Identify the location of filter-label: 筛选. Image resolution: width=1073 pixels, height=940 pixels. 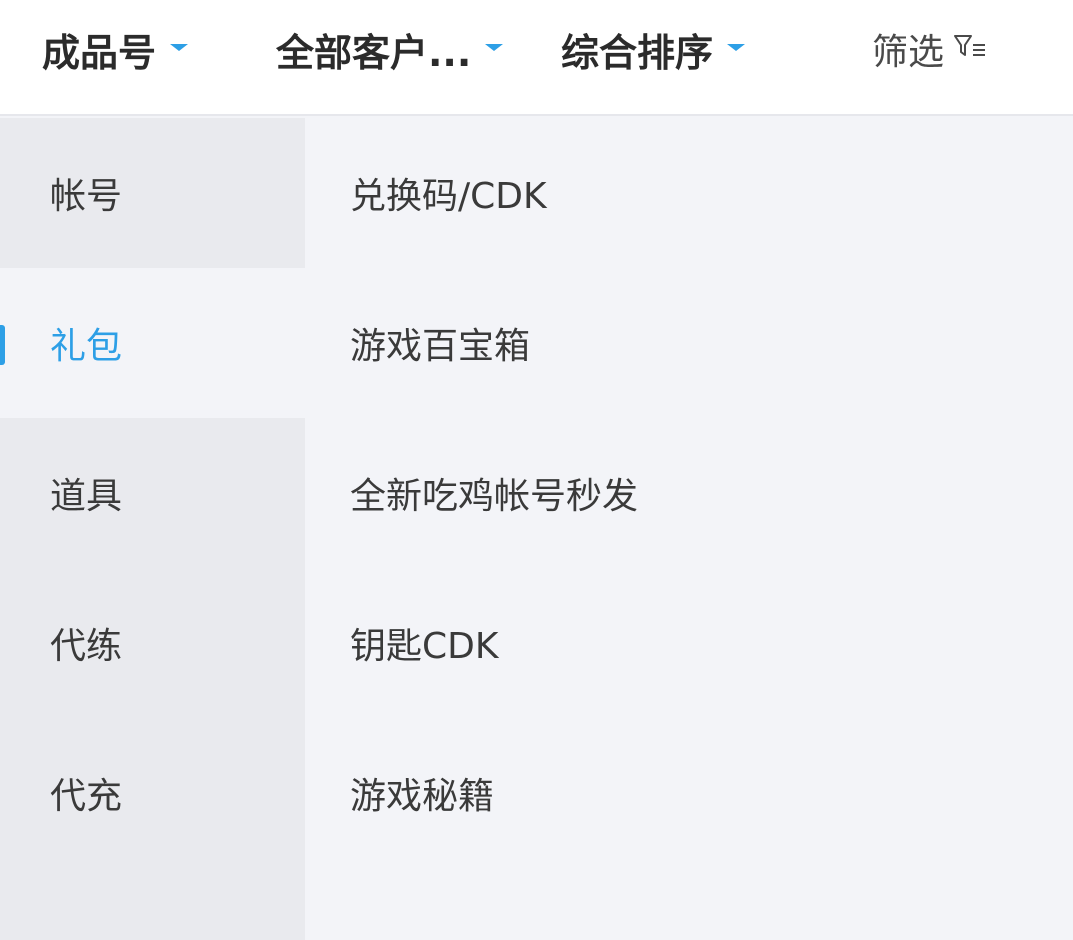
(908, 52).